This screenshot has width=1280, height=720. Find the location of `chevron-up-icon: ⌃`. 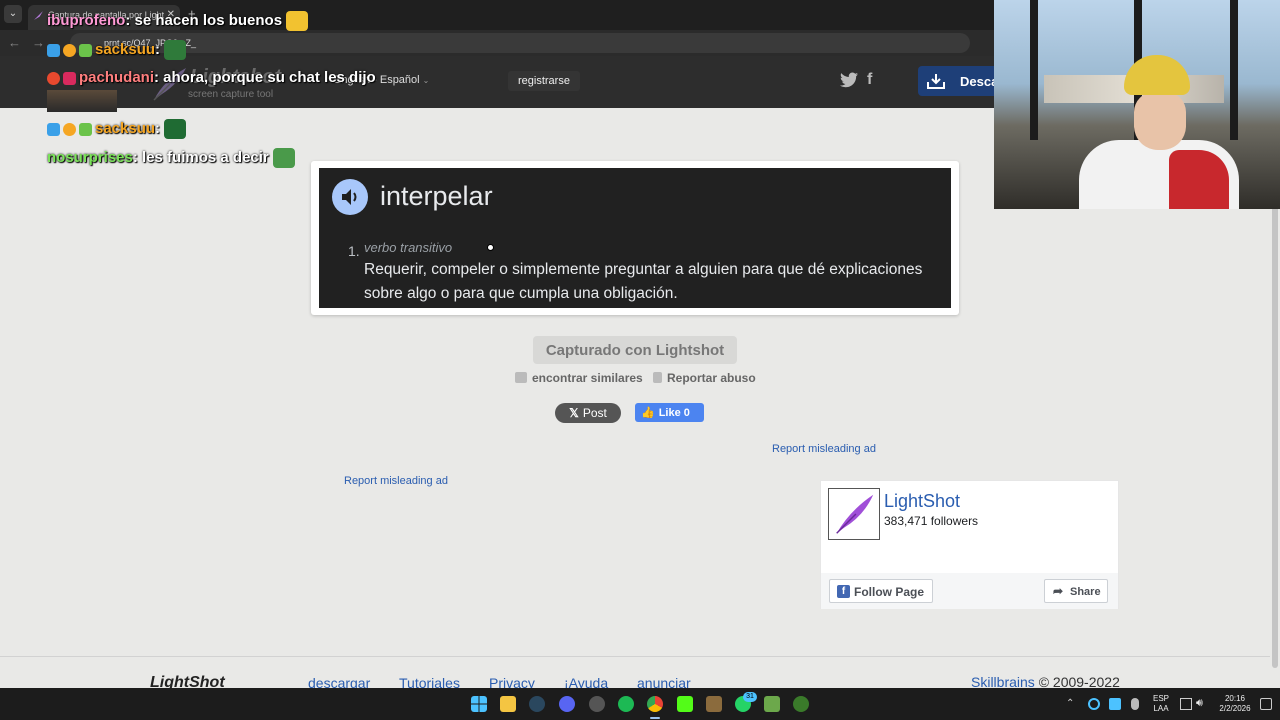

chevron-up-icon: ⌃ is located at coordinates (1070, 704).